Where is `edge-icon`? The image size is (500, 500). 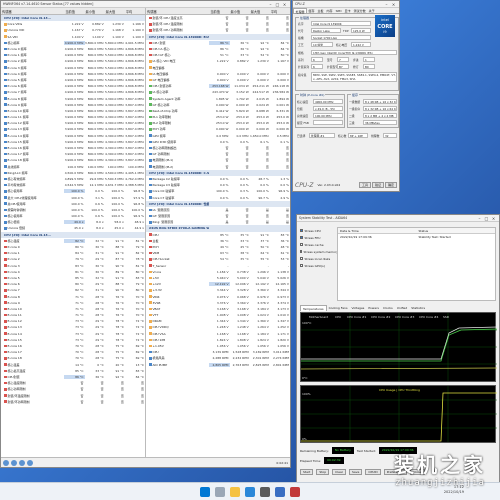
edge-icon is located at coordinates (250, 491).